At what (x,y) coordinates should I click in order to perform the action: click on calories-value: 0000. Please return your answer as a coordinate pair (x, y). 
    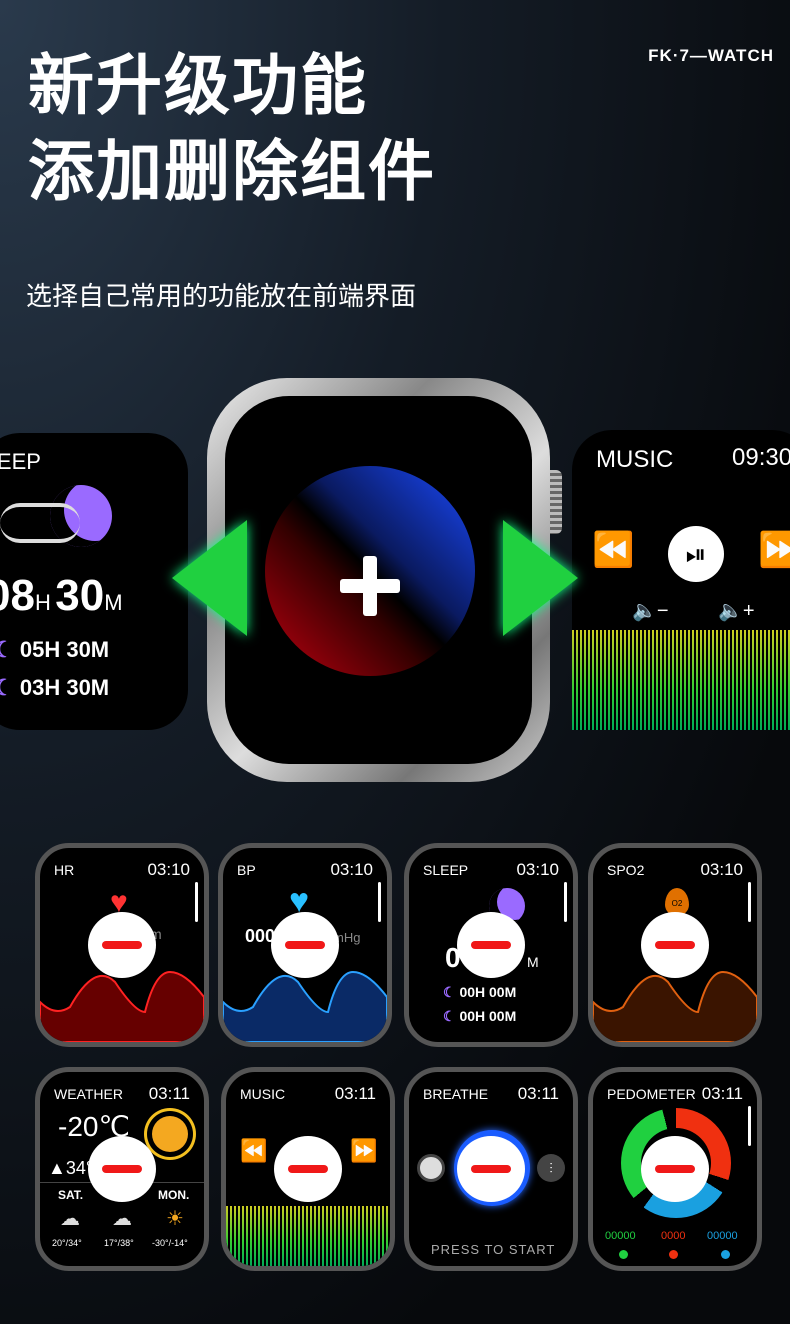
    Looking at the image, I should click on (673, 1236).